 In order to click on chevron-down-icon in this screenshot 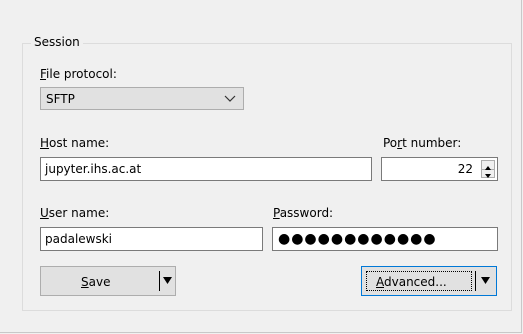, I will do `click(230, 98)`.